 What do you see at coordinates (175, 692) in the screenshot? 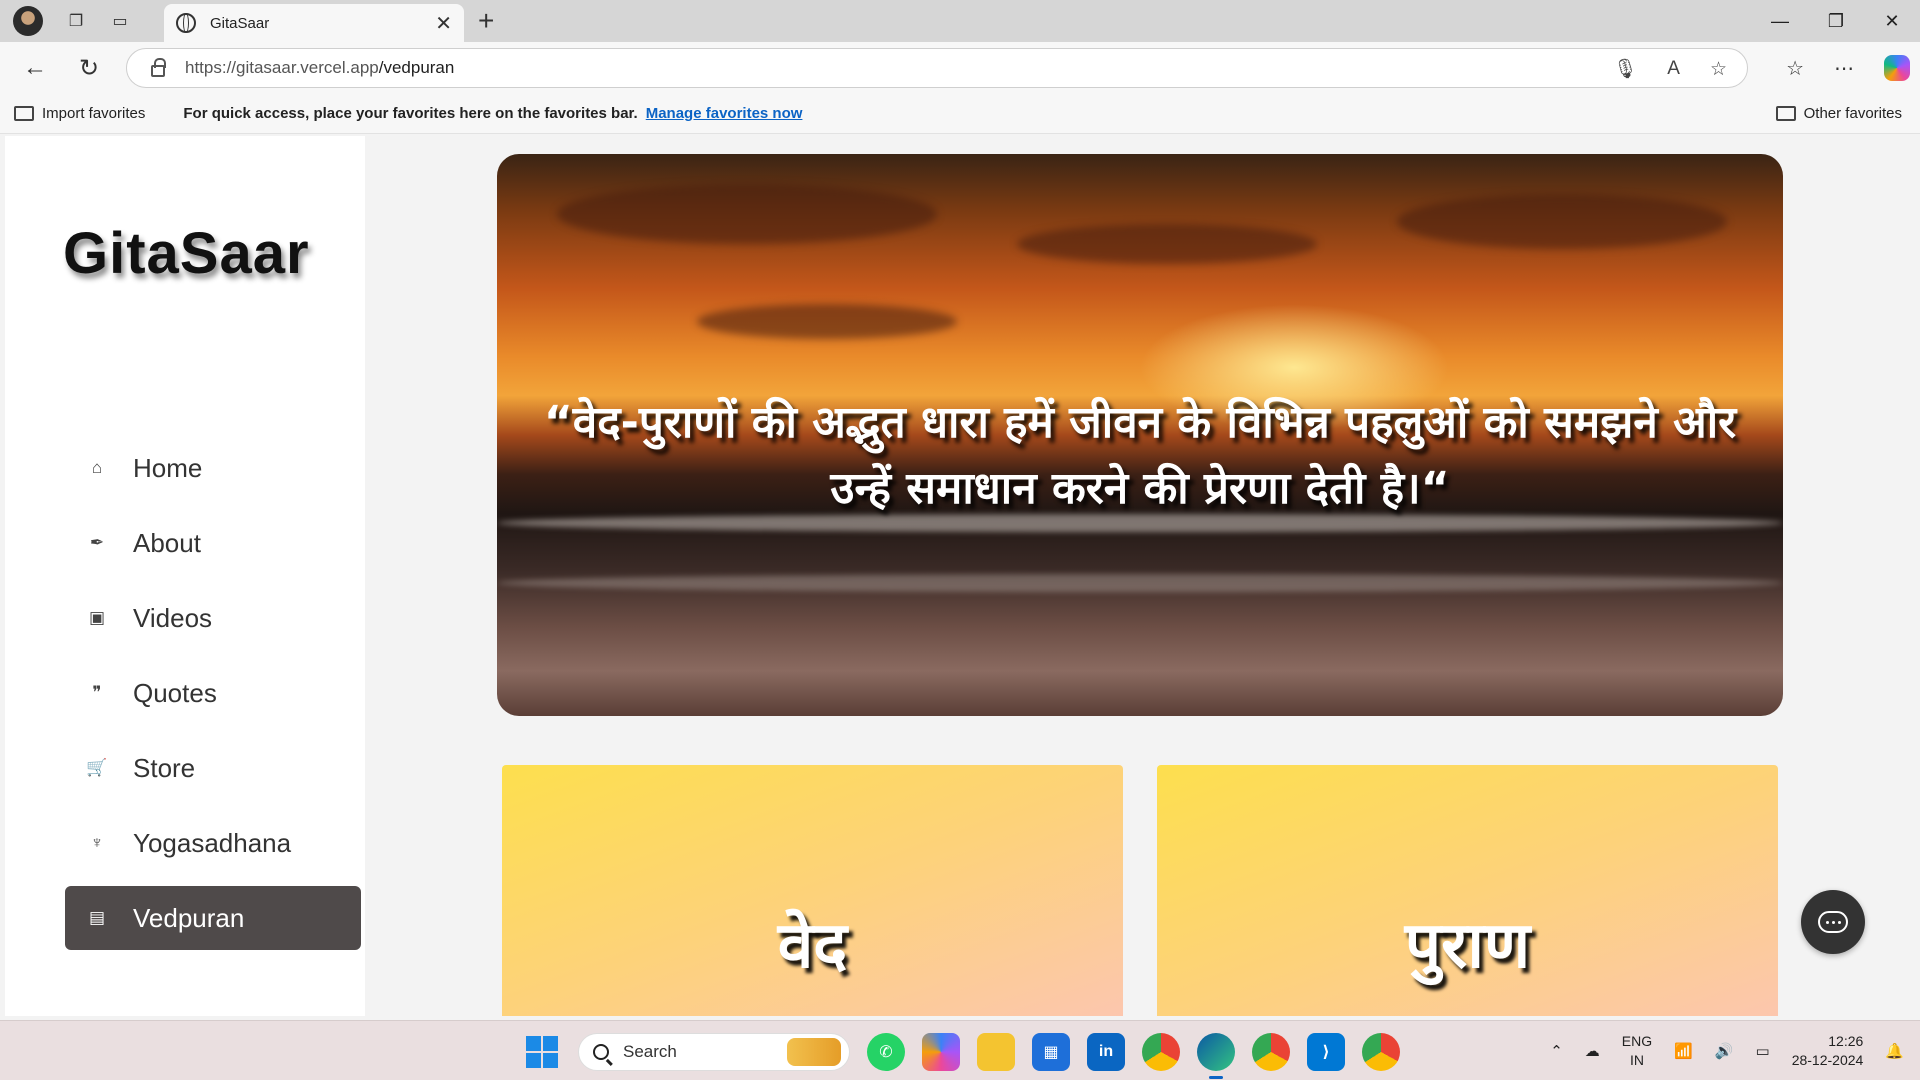
I see `sidebar-item-label: Quotes` at bounding box center [175, 692].